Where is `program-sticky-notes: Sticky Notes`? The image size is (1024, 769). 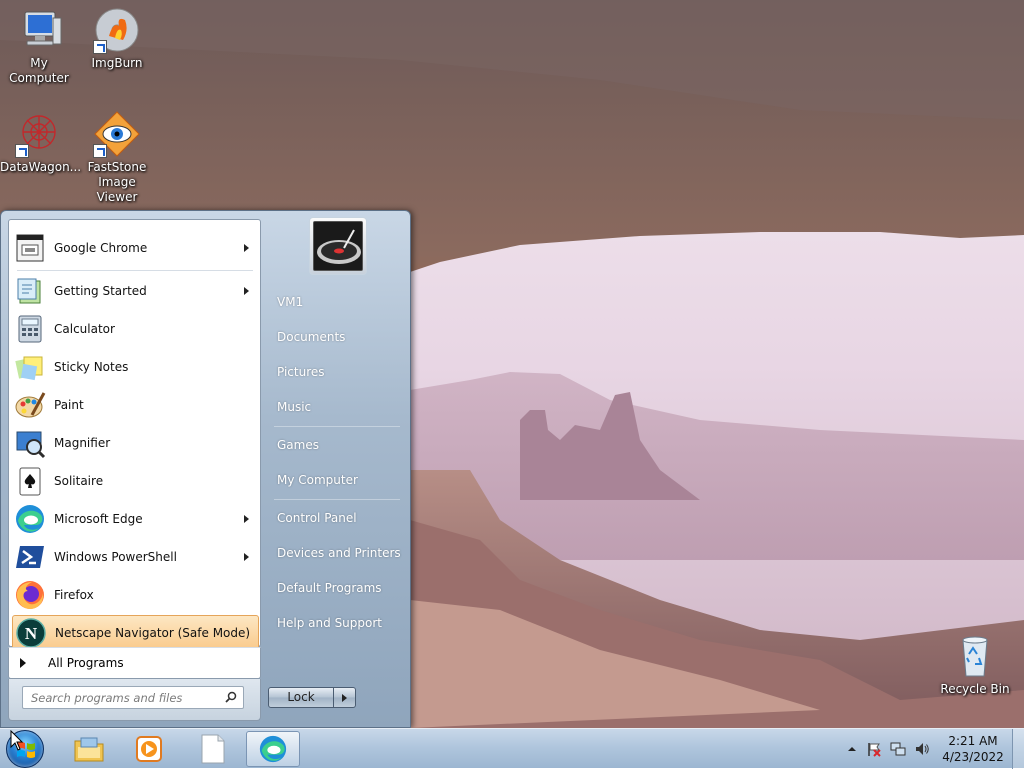 program-sticky-notes: Sticky Notes is located at coordinates (135, 367).